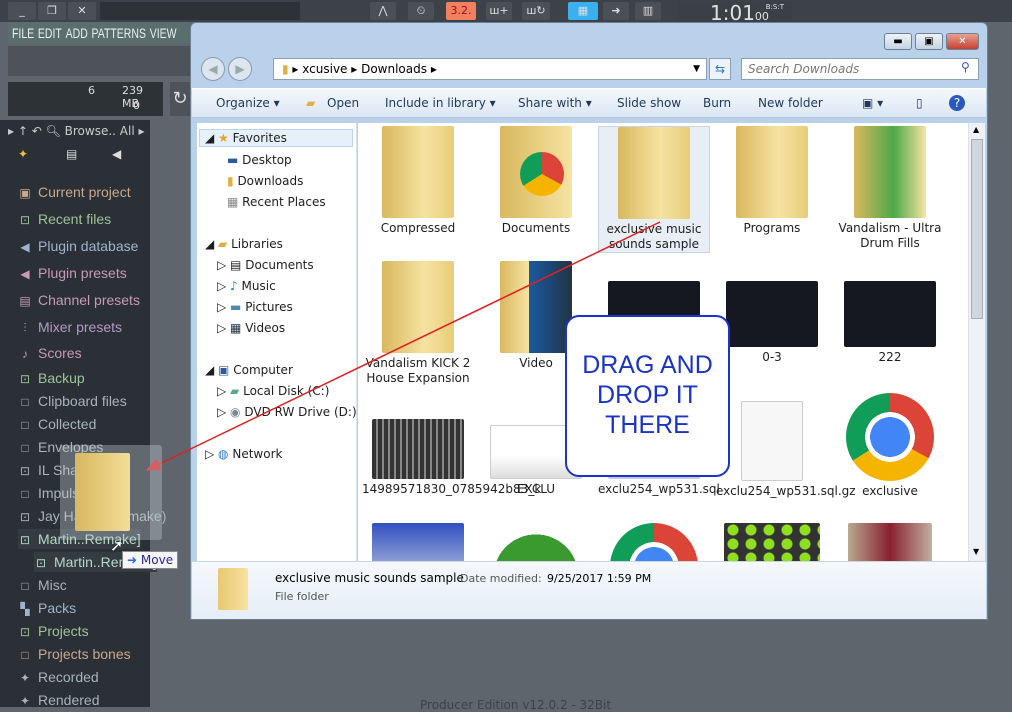 The image size is (1012, 712). Describe the element at coordinates (157, 560) in the screenshot. I see `move-label: Move` at that location.